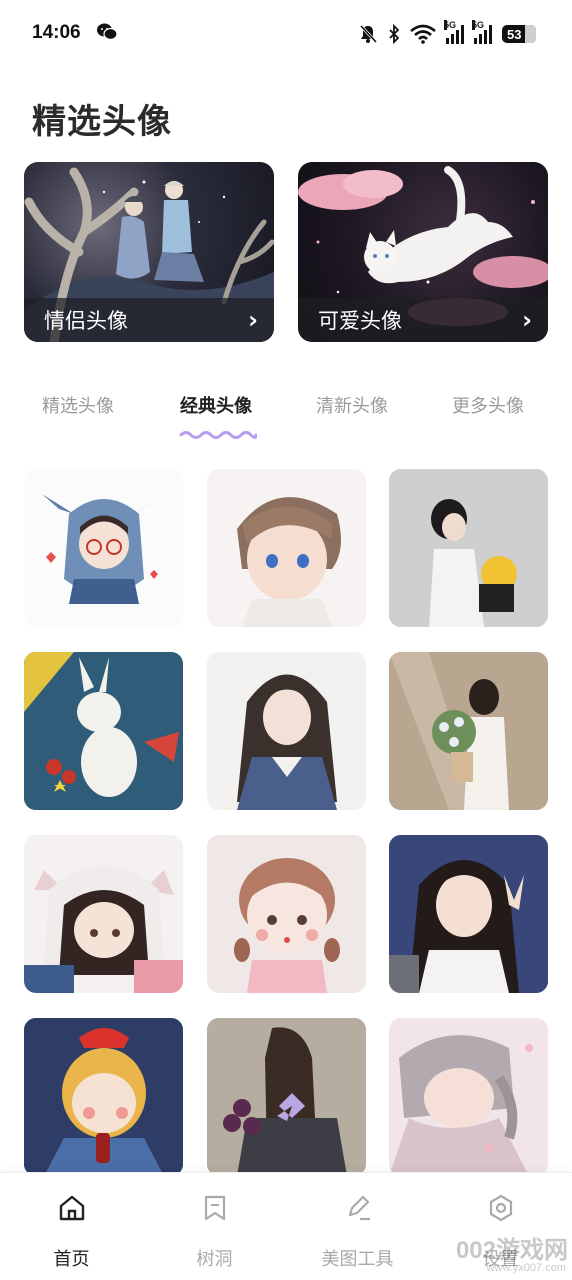  I want to click on nav-tree-hole: 树洞, so click(214, 1226).